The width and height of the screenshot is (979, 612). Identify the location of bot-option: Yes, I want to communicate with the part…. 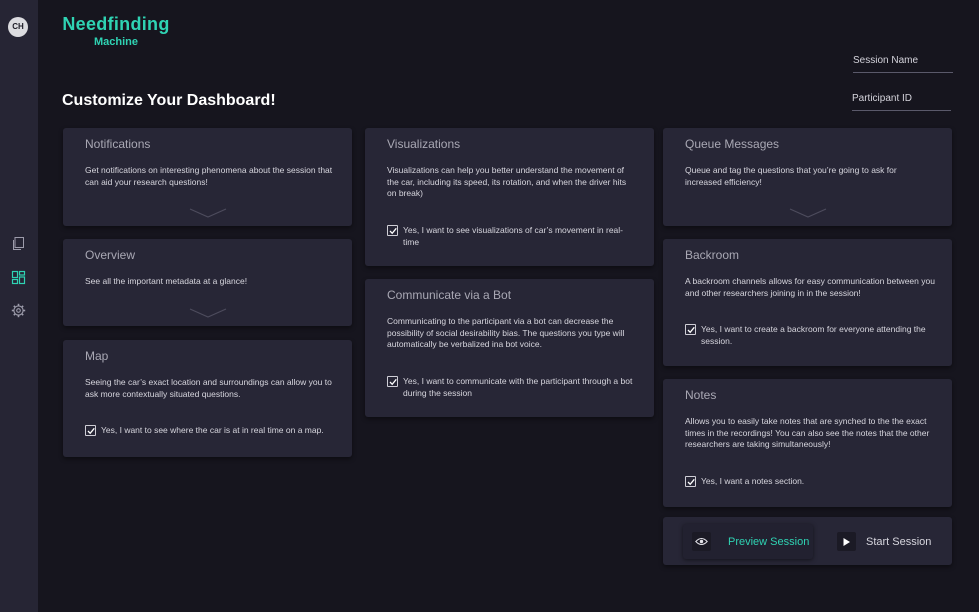
(512, 387).